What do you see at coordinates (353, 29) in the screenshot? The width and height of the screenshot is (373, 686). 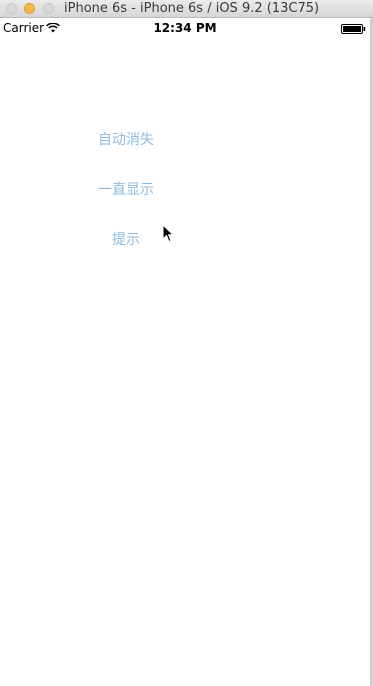 I see `battery-icon` at bounding box center [353, 29].